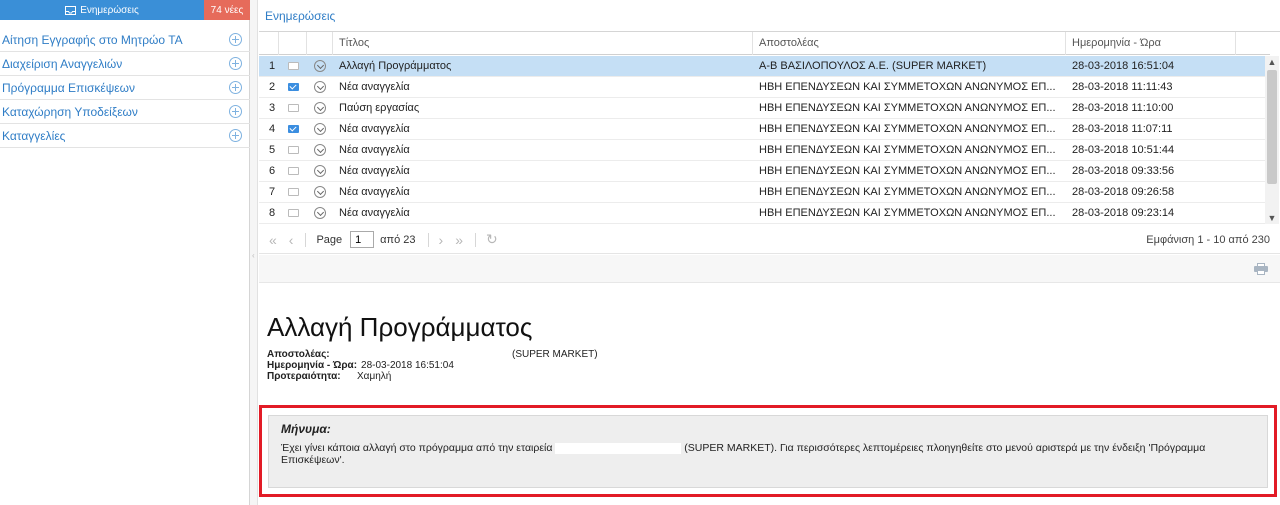  Describe the element at coordinates (1123, 108) in the screenshot. I see `row-date: 28-03-2018 11:10:00` at that location.